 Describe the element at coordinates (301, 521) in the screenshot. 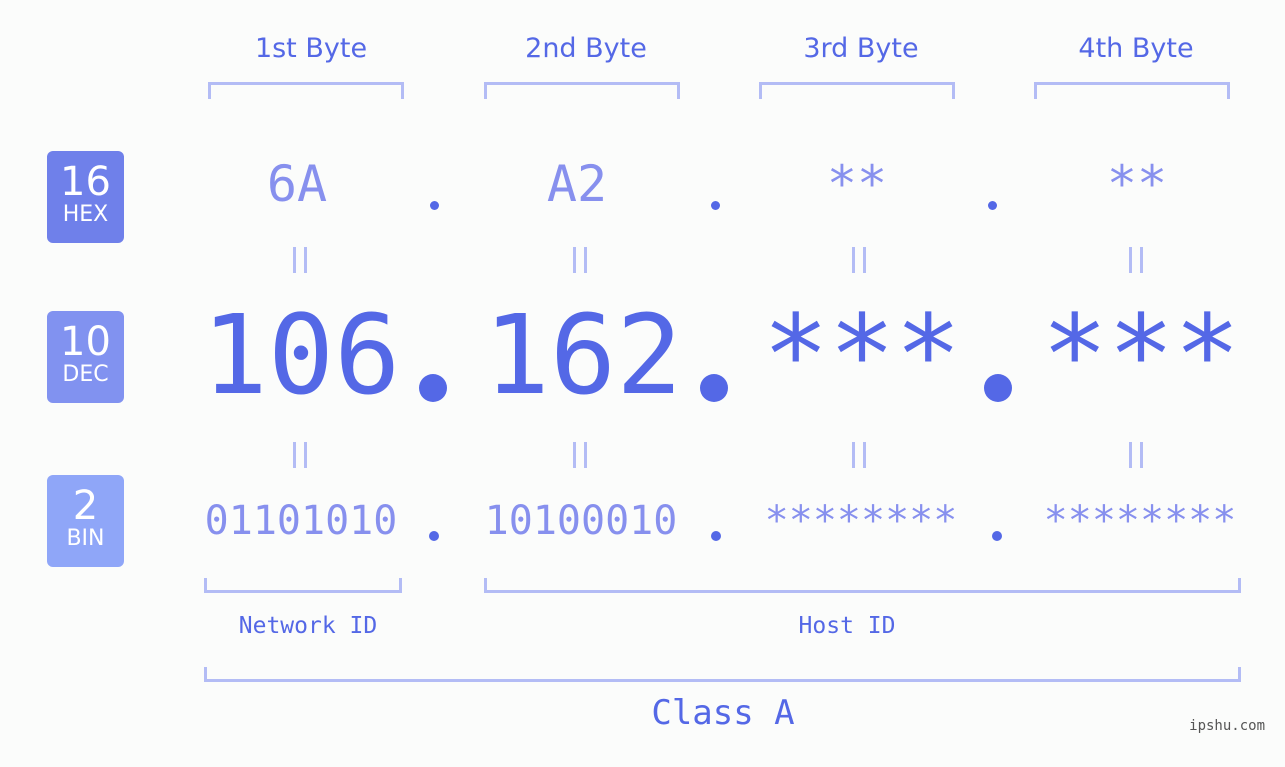

I see `bin-byte-1: 01101010` at that location.